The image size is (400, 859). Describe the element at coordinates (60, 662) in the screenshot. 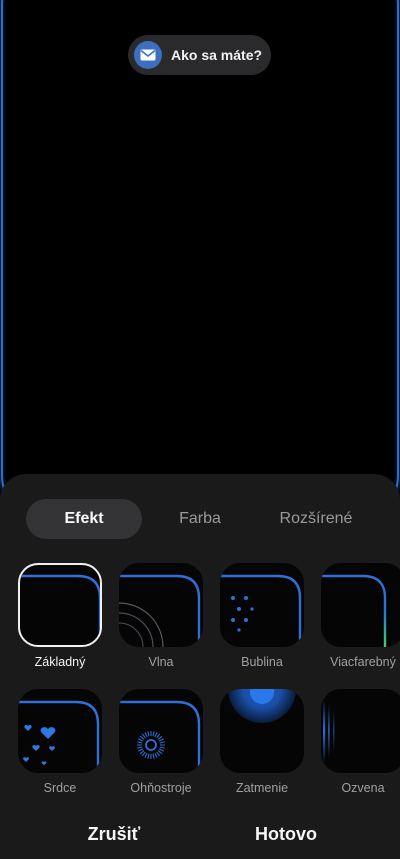

I see `effect-basic-label: Základný` at that location.